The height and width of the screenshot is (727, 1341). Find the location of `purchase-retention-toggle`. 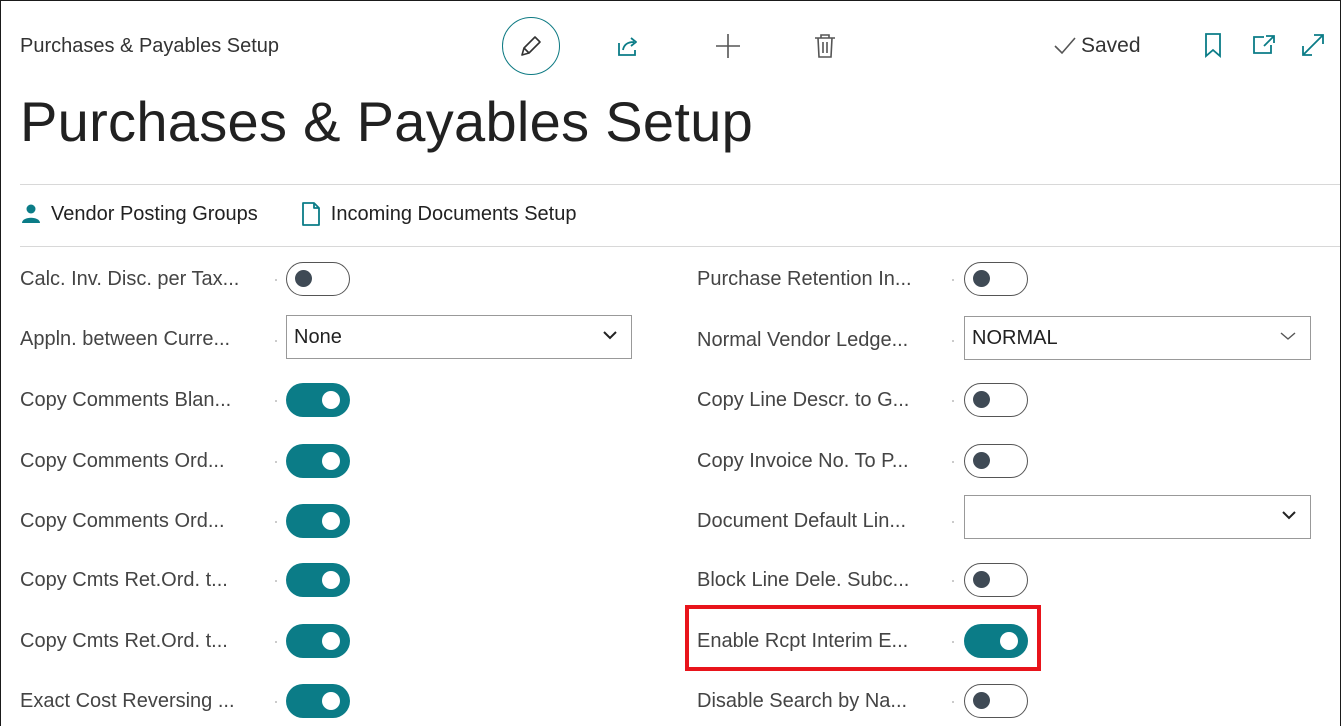

purchase-retention-toggle is located at coordinates (996, 279).